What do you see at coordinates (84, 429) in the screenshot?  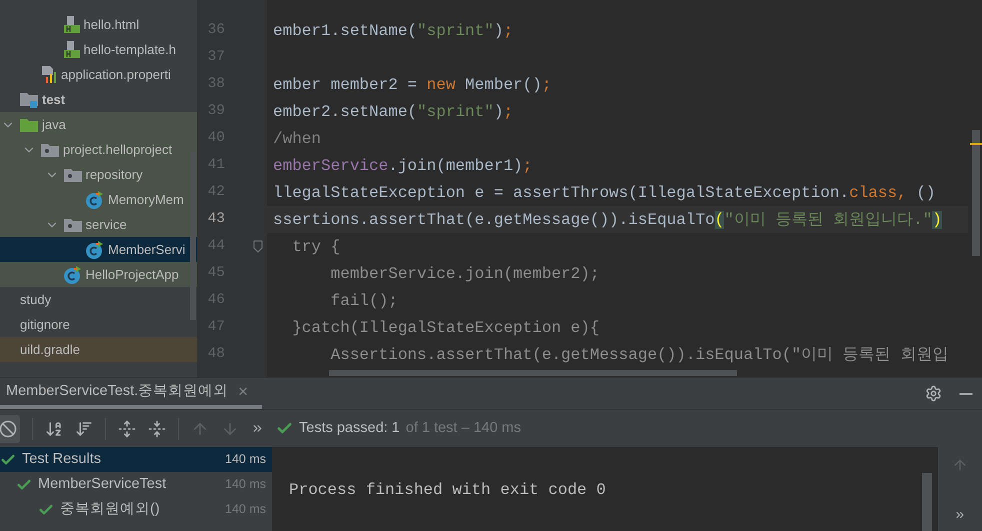 I see `sort-duration-icon` at bounding box center [84, 429].